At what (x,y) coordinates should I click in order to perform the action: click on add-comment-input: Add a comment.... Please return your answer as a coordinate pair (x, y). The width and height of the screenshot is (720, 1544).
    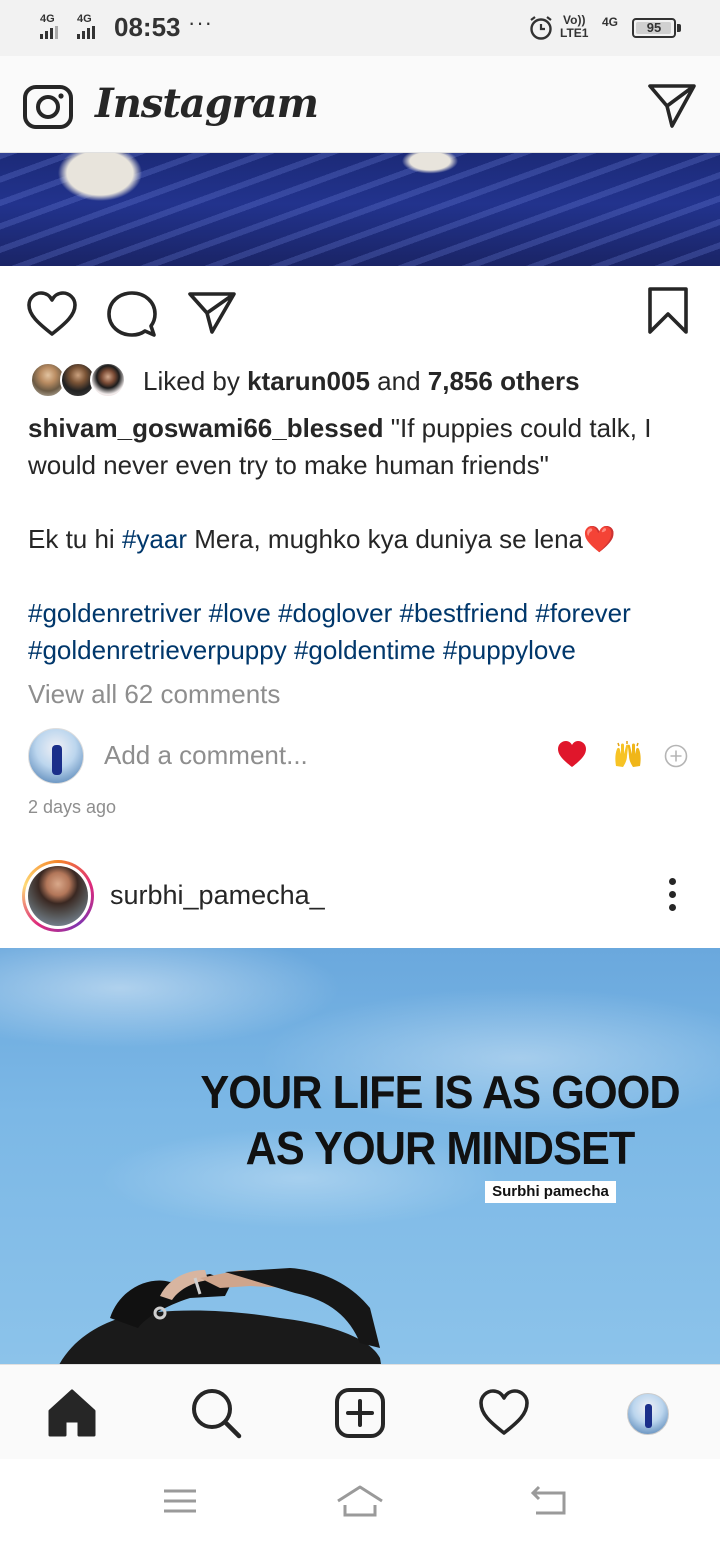
    Looking at the image, I should click on (206, 755).